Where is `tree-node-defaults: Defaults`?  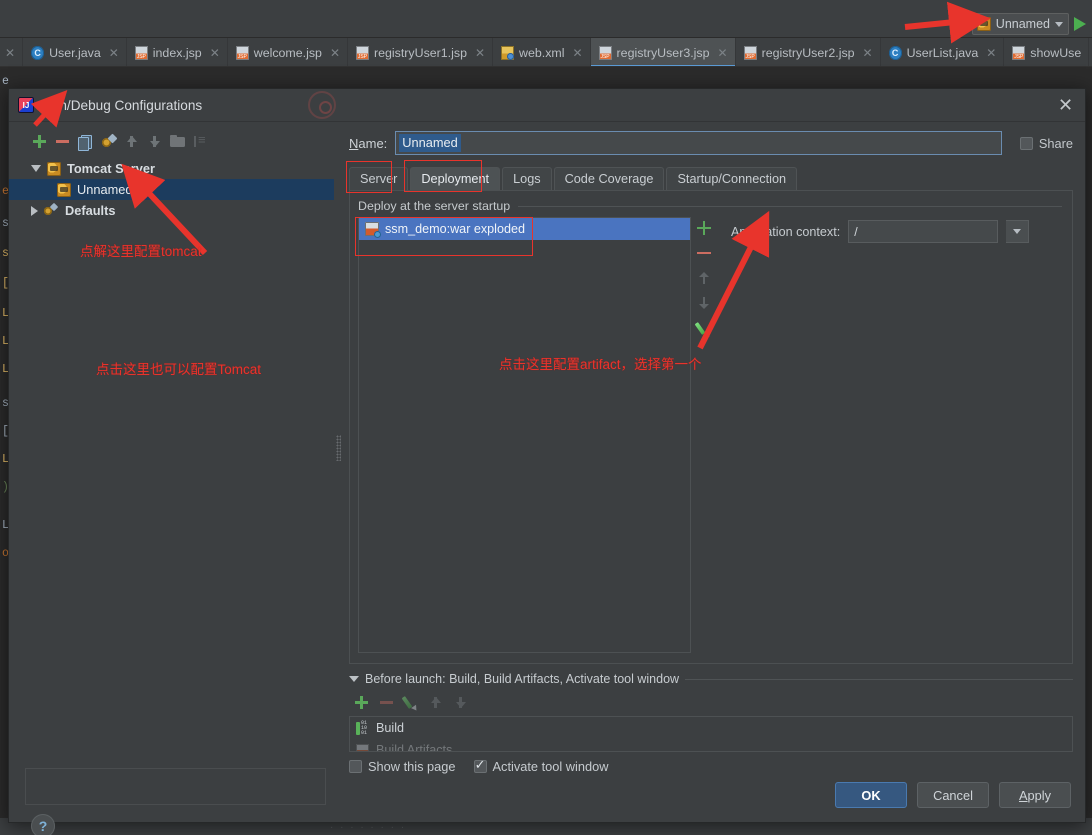 tree-node-defaults: Defaults is located at coordinates (171, 210).